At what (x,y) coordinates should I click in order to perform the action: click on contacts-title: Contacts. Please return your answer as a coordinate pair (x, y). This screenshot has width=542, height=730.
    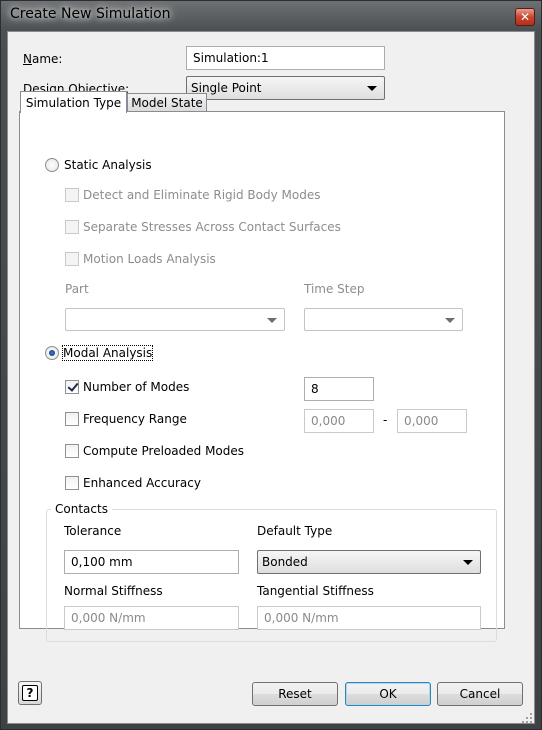
    Looking at the image, I should click on (81, 509).